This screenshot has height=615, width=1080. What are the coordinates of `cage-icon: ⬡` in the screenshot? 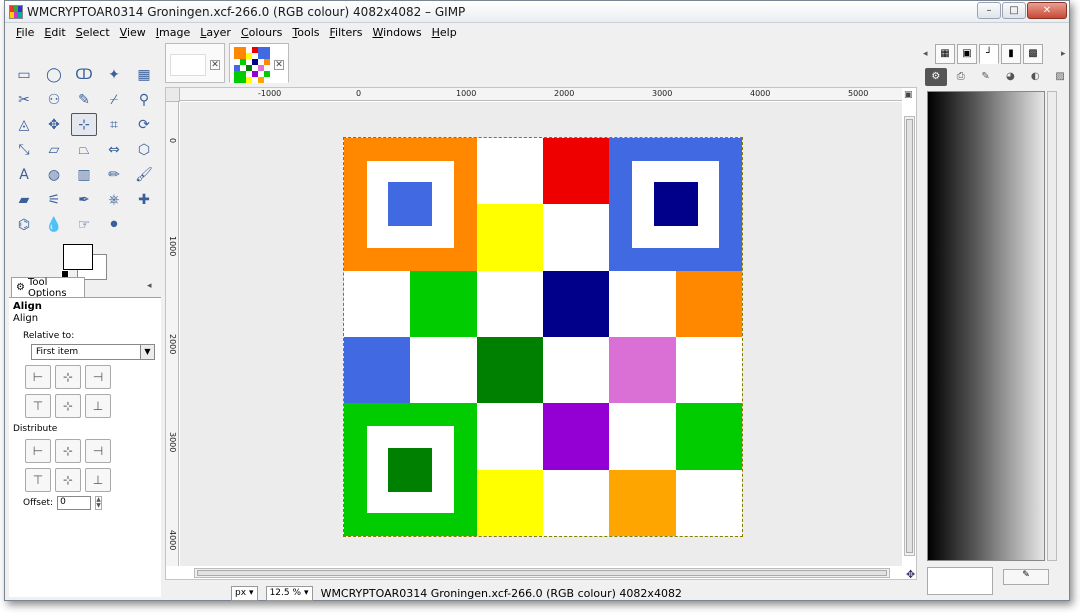 It's located at (144, 149).